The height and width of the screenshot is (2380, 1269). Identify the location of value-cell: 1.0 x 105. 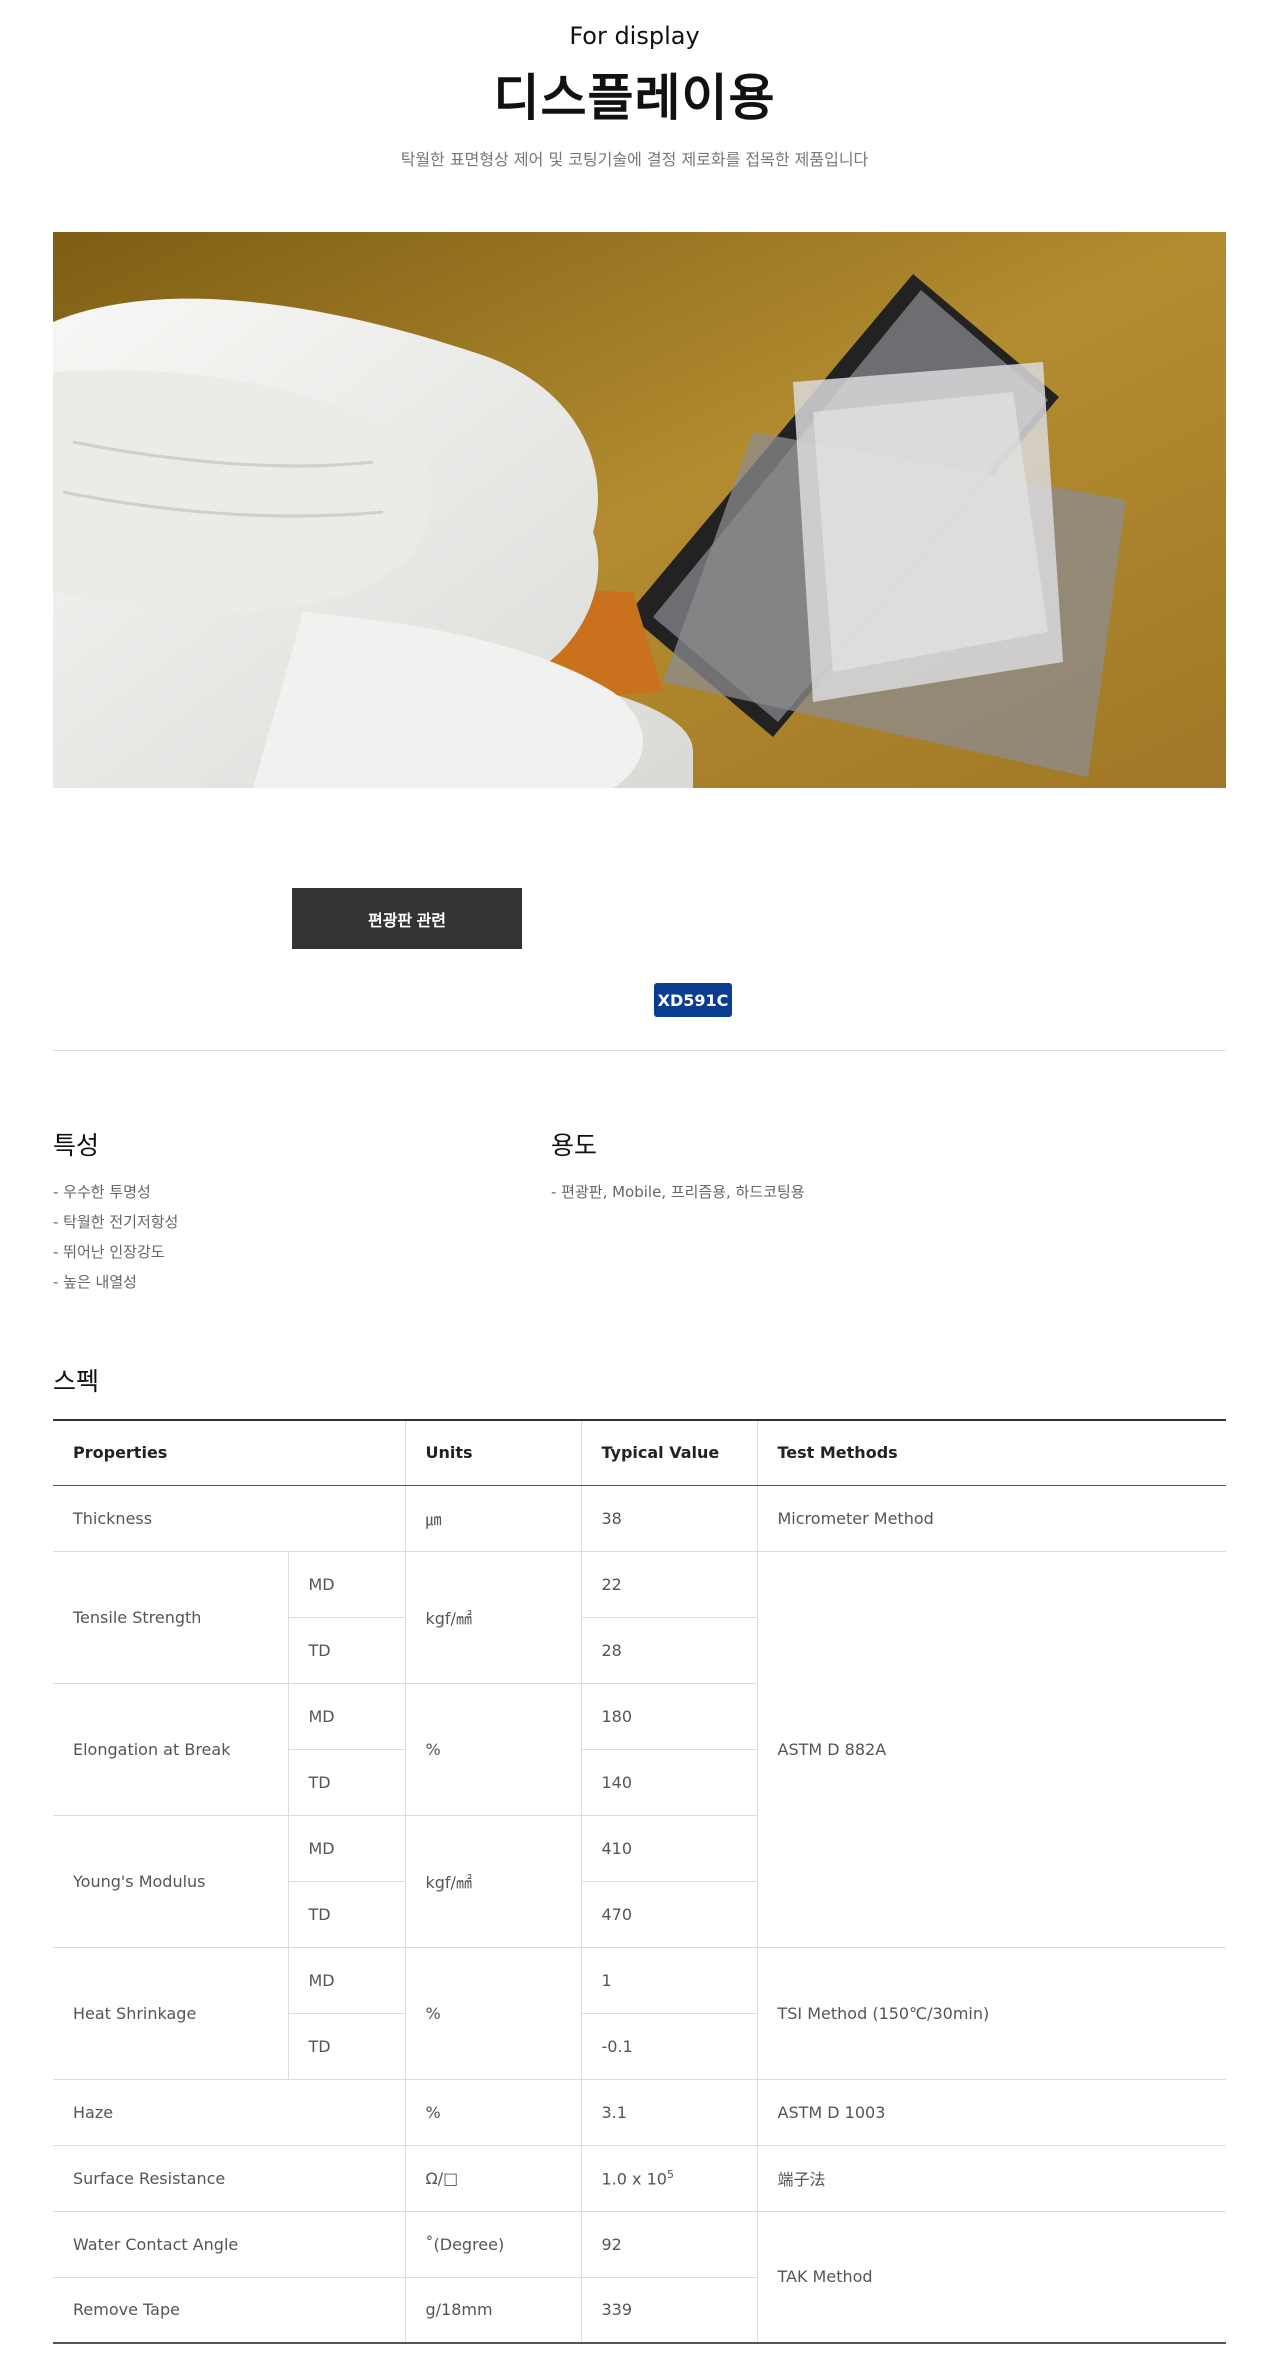
(668, 2178).